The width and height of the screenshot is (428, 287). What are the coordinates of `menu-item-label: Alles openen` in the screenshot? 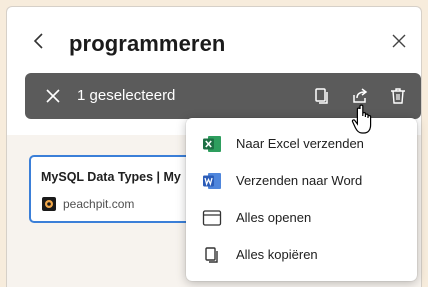 It's located at (274, 217).